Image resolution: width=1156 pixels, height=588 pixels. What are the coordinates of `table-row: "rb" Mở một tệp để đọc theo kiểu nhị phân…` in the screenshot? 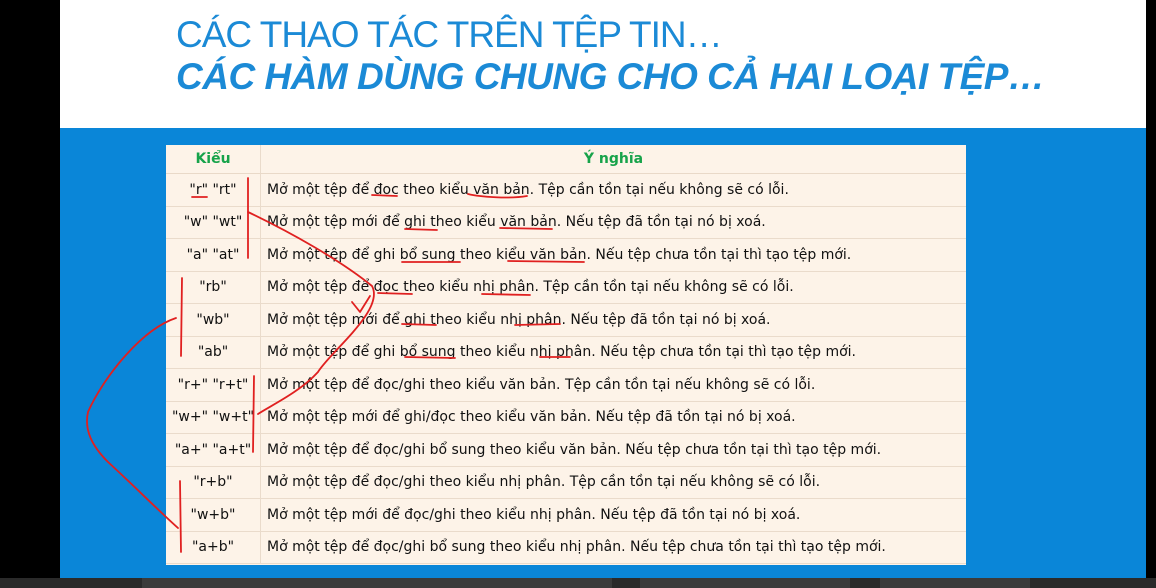 It's located at (566, 287).